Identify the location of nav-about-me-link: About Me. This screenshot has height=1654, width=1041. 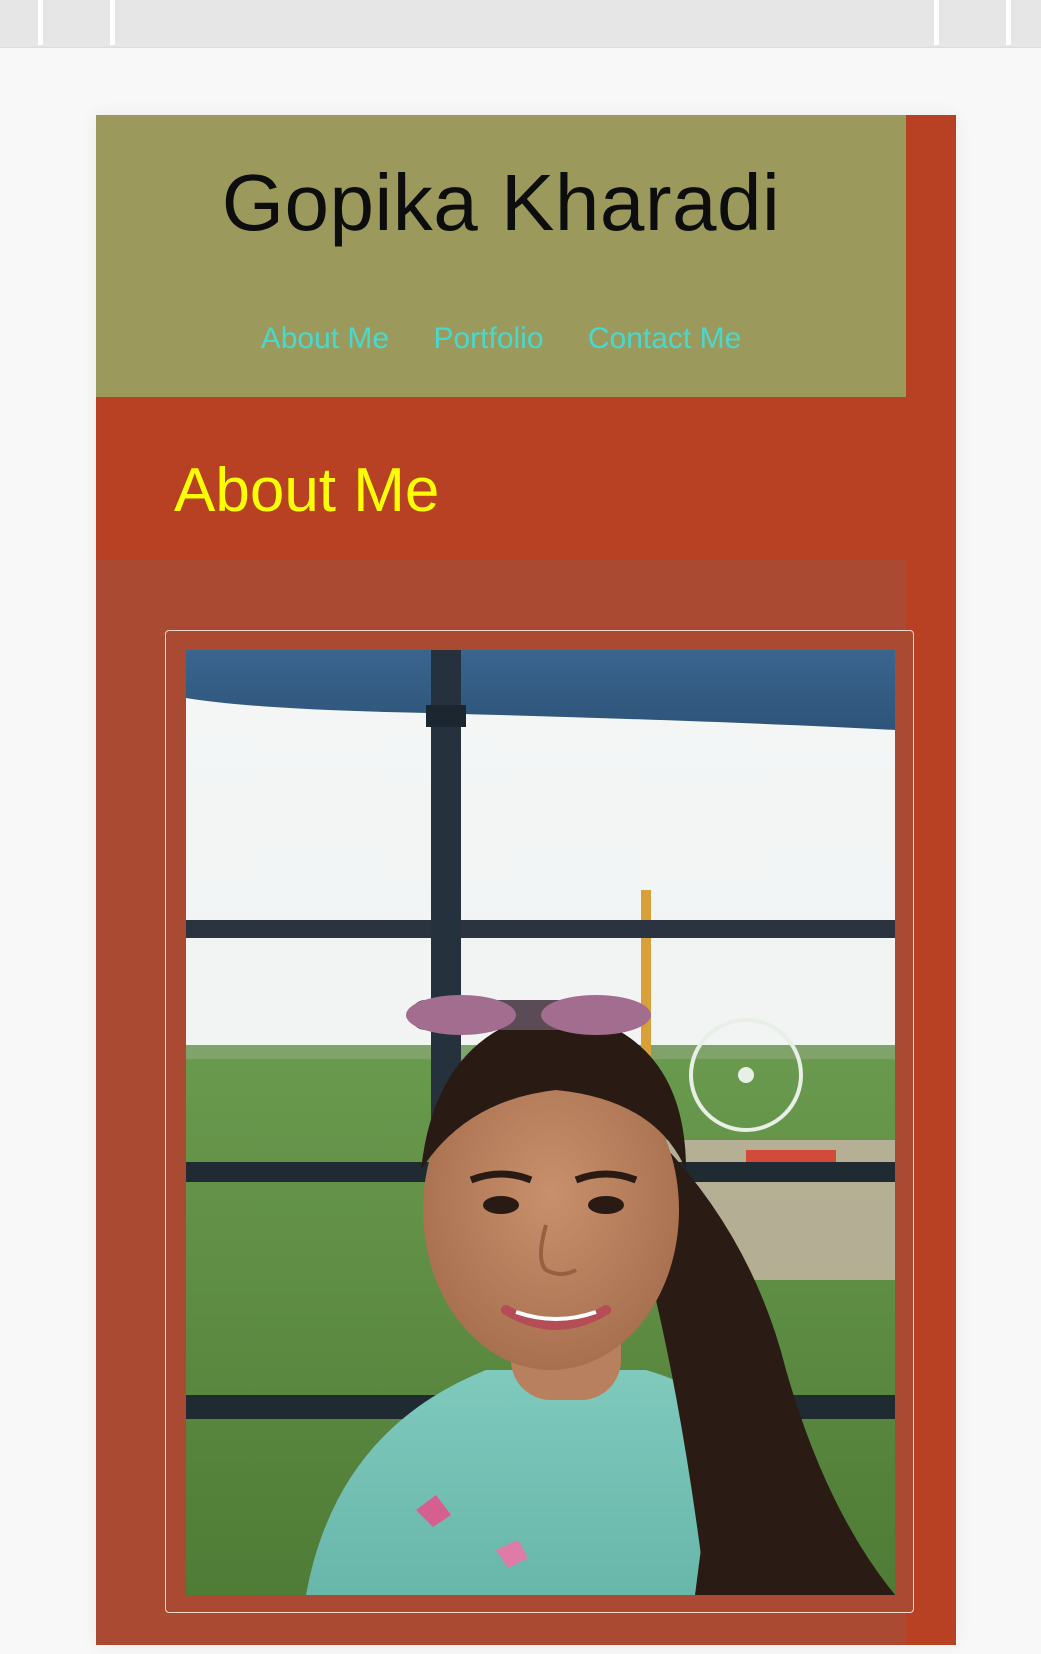
(325, 339).